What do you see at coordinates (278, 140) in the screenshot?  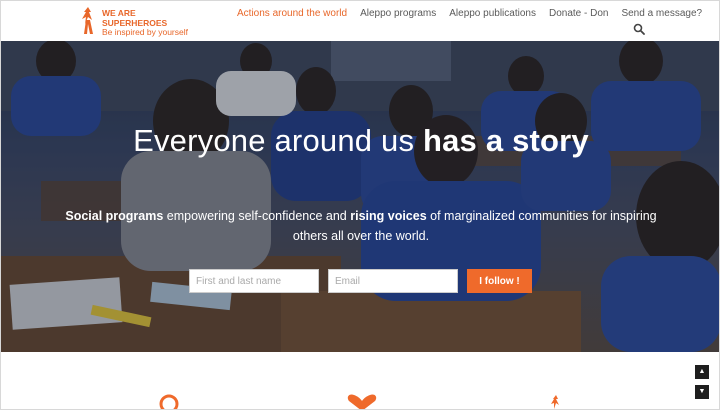 I see `hero-title-light: Everyone around us` at bounding box center [278, 140].